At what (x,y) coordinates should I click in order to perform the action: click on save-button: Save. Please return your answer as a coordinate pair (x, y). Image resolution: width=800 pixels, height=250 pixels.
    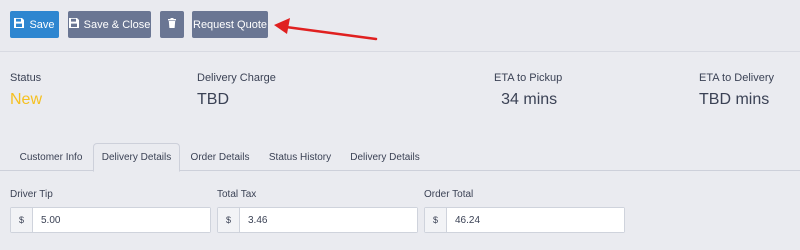
    Looking at the image, I should click on (34, 24).